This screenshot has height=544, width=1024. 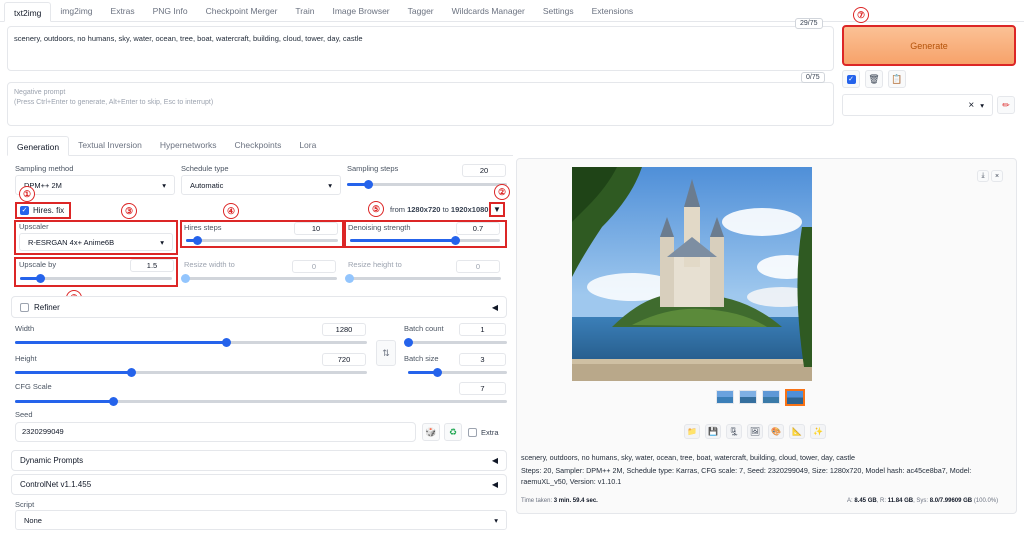 I want to click on save-icon: 💾, so click(x=713, y=431).